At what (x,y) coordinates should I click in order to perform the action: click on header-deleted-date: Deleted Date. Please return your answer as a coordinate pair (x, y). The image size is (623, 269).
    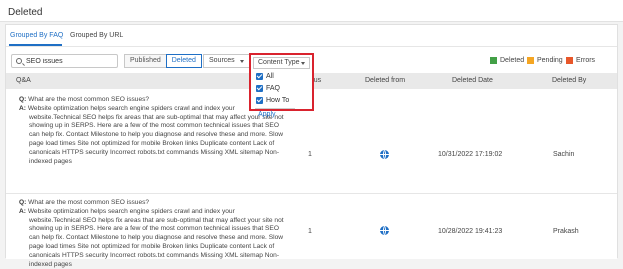
    Looking at the image, I should click on (472, 80).